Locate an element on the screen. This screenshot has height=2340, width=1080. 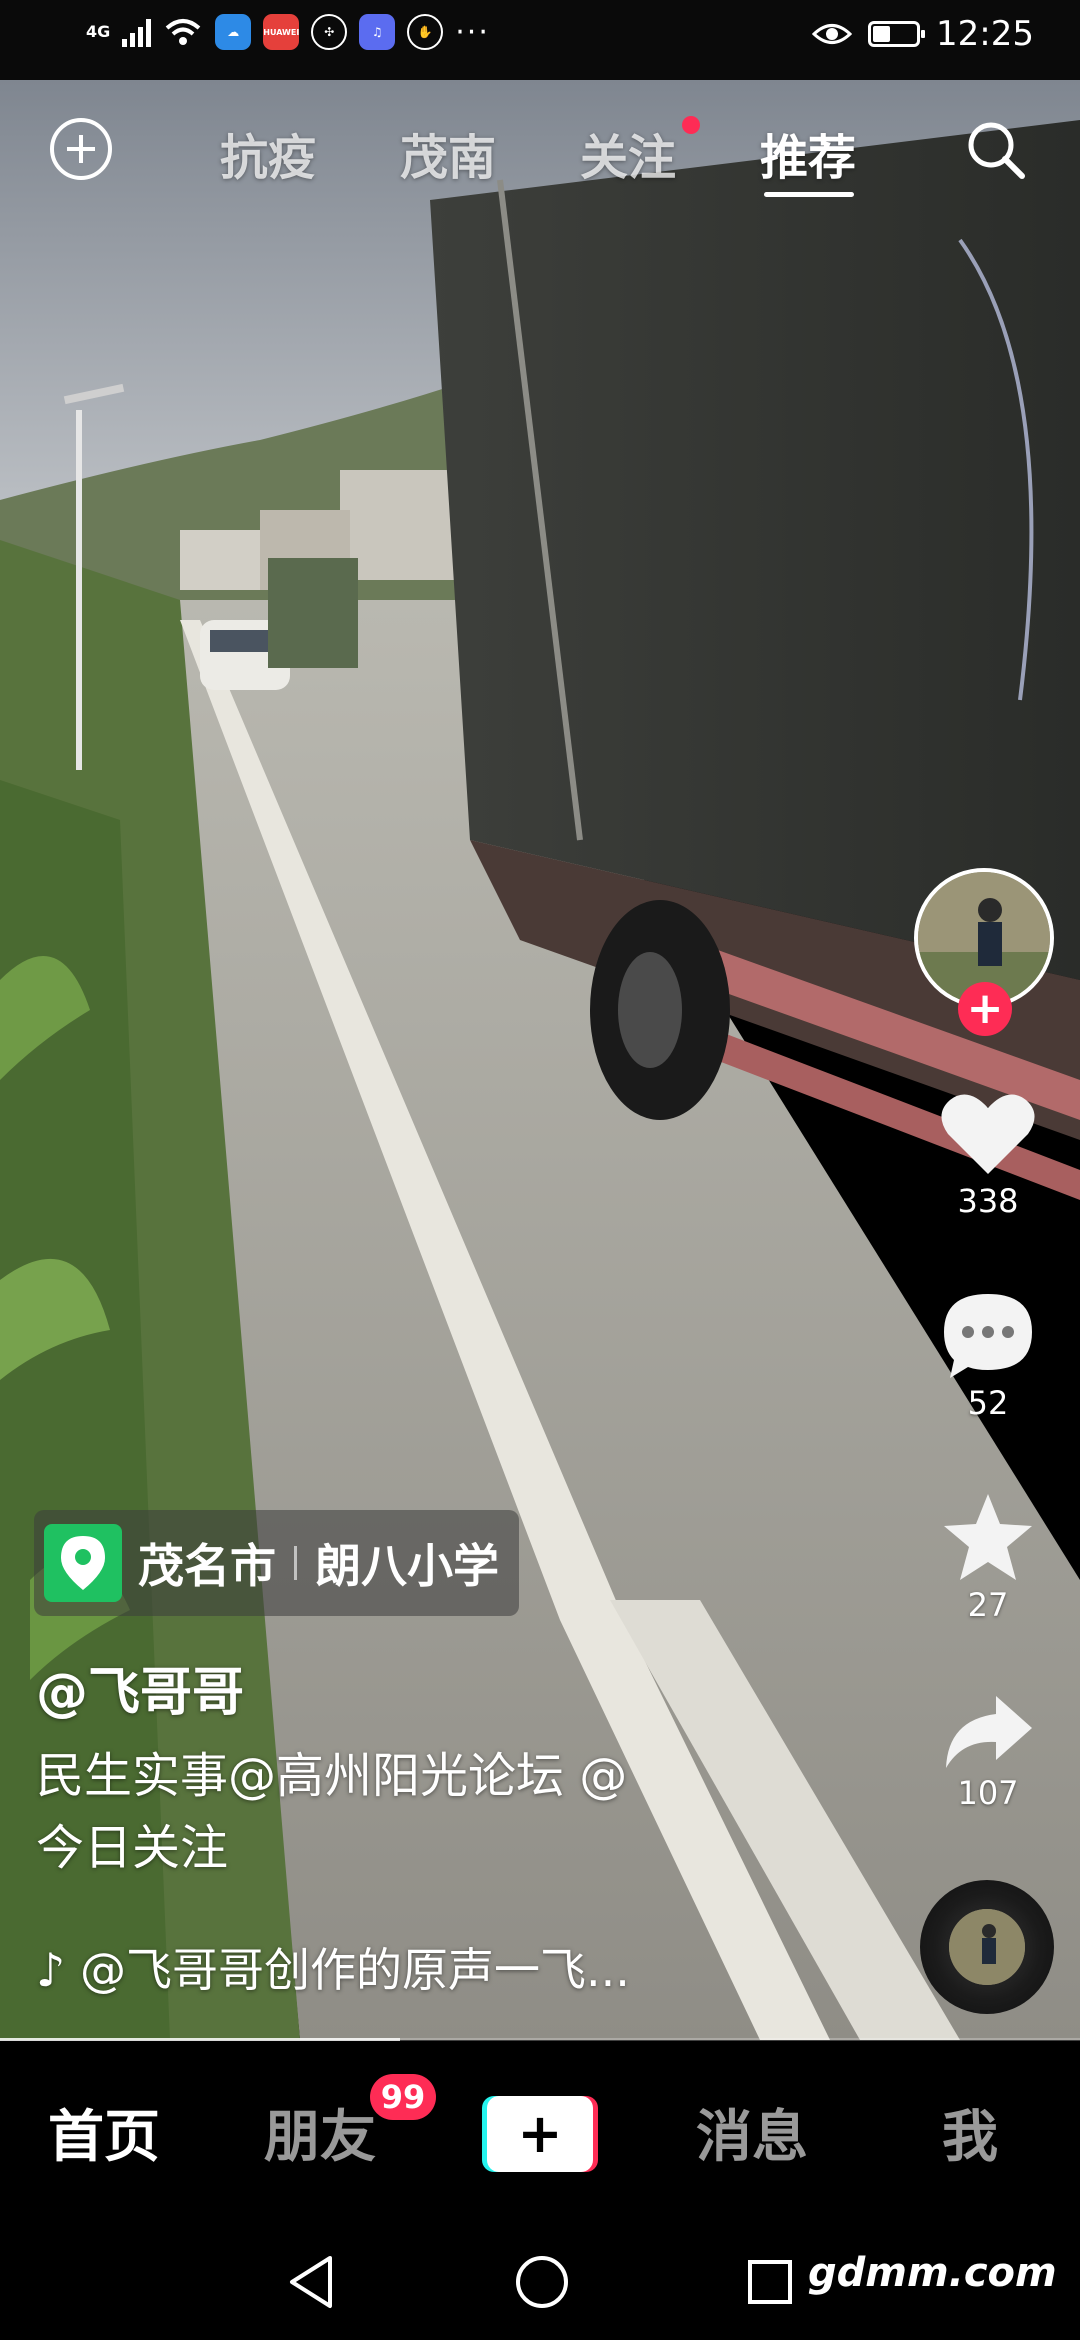
like-count: 338 is located at coordinates (988, 1201).